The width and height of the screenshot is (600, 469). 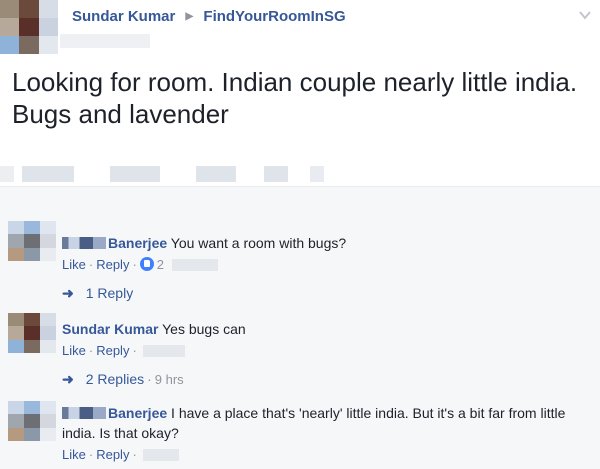 I want to click on view-replies-1: ➜ 1 Reply, so click(x=97, y=293).